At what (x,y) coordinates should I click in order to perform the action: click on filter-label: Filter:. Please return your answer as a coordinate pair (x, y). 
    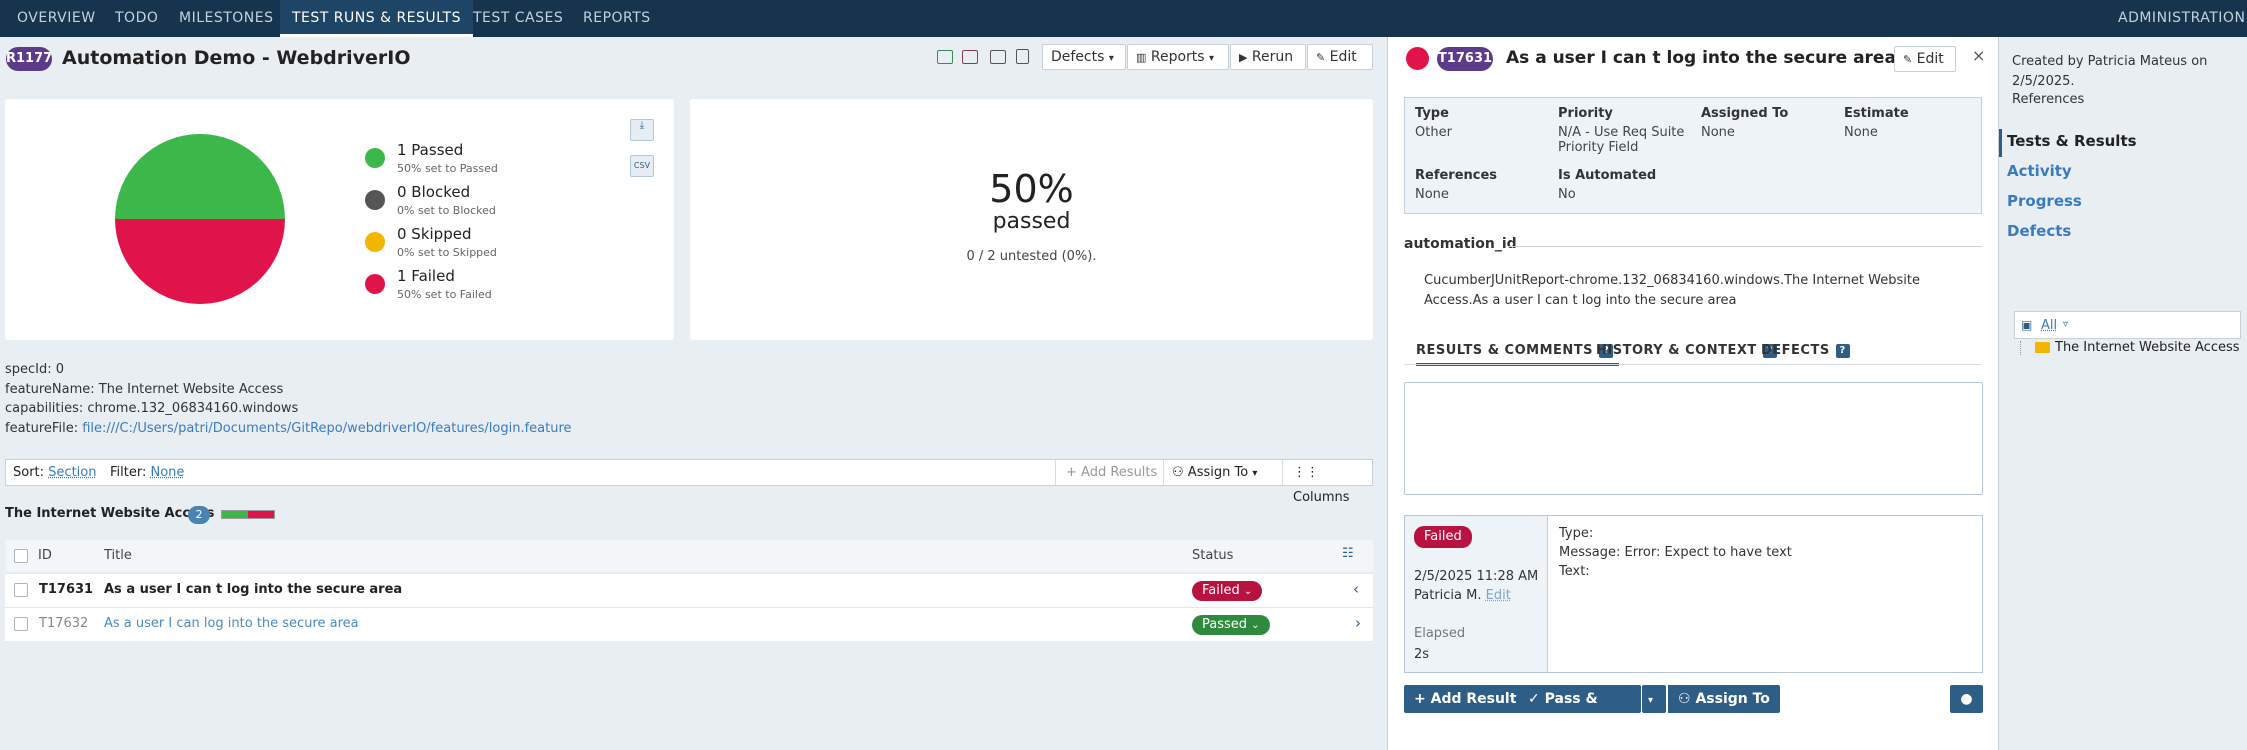
    Looking at the image, I should click on (128, 472).